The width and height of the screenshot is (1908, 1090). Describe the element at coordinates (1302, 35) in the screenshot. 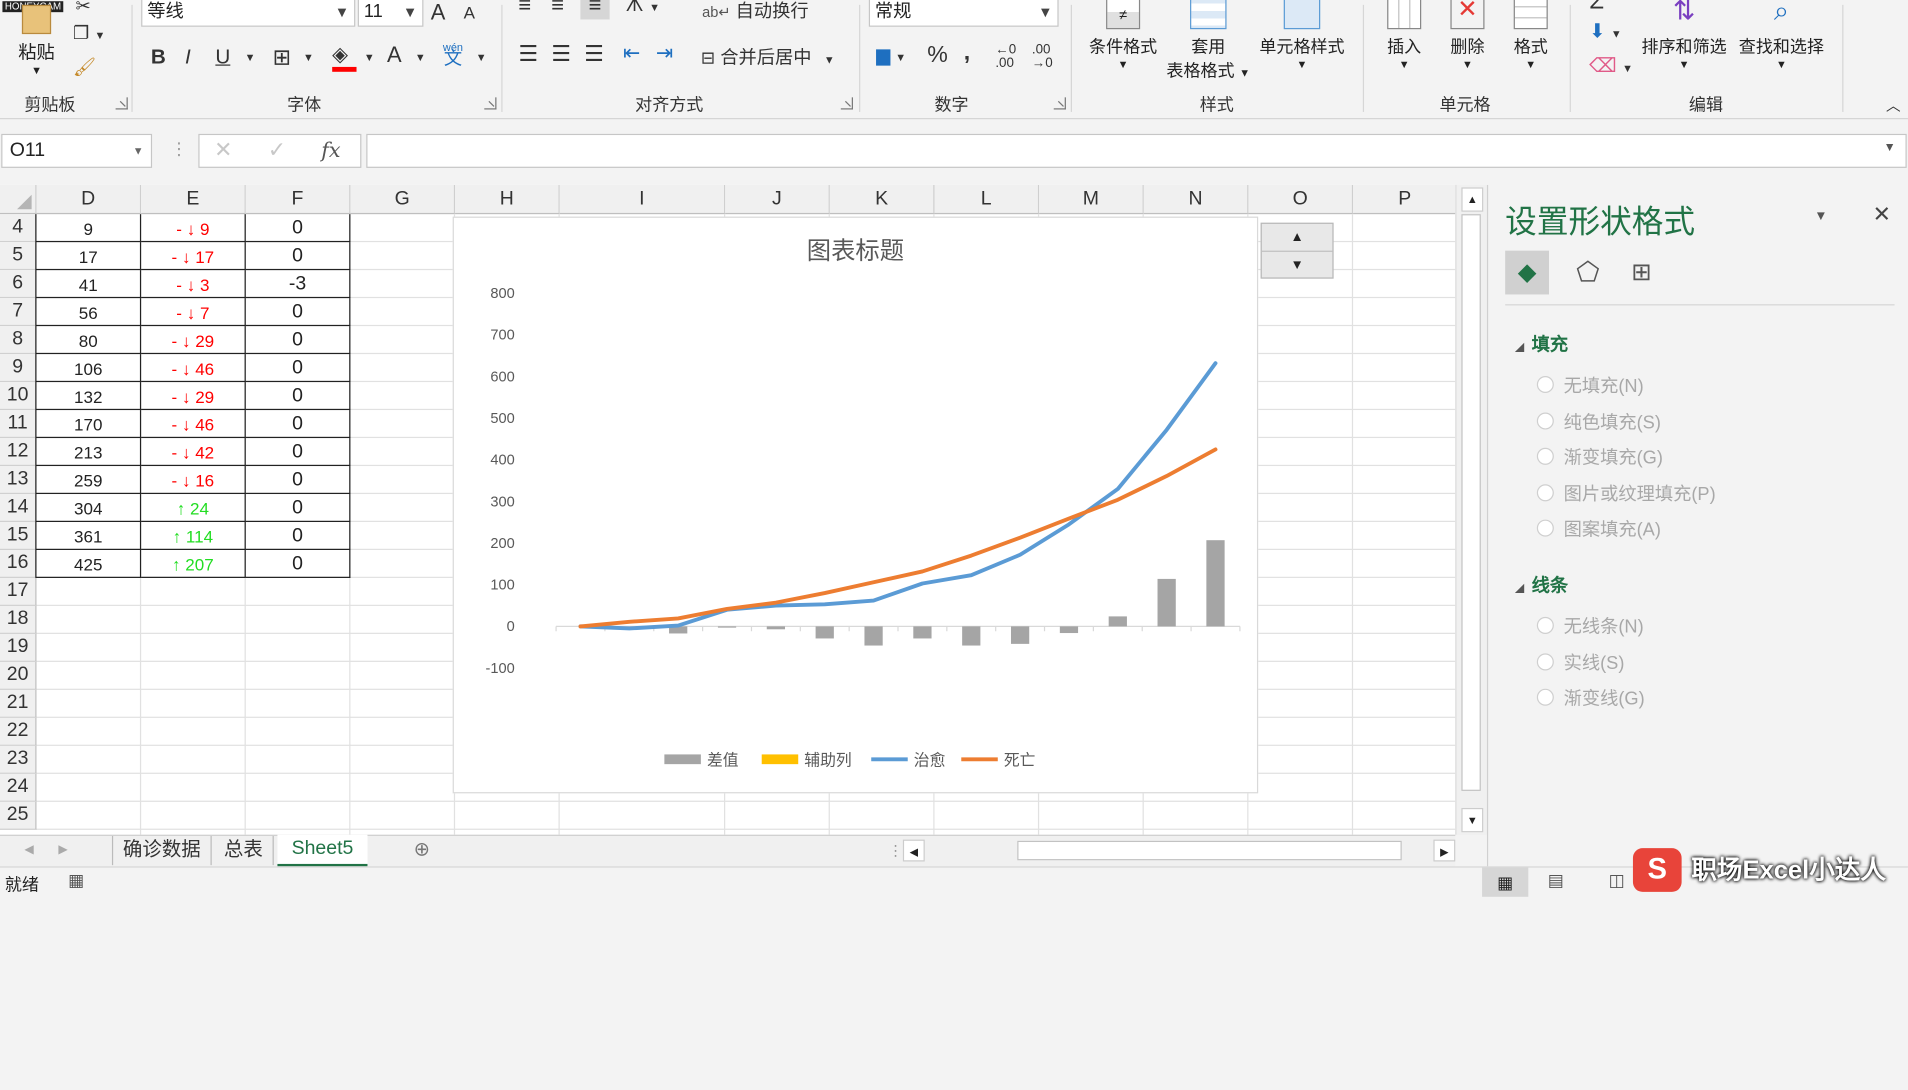

I see `cell-styles-button: 单元格样式 ▼` at that location.